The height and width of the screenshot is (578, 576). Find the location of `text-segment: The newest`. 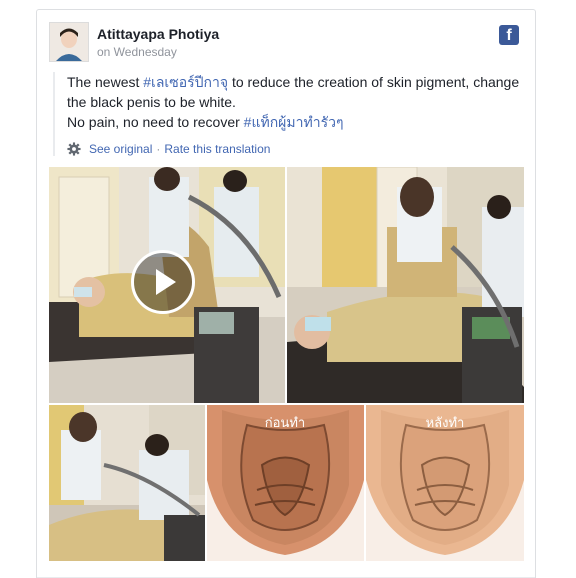

text-segment: The newest is located at coordinates (105, 82).